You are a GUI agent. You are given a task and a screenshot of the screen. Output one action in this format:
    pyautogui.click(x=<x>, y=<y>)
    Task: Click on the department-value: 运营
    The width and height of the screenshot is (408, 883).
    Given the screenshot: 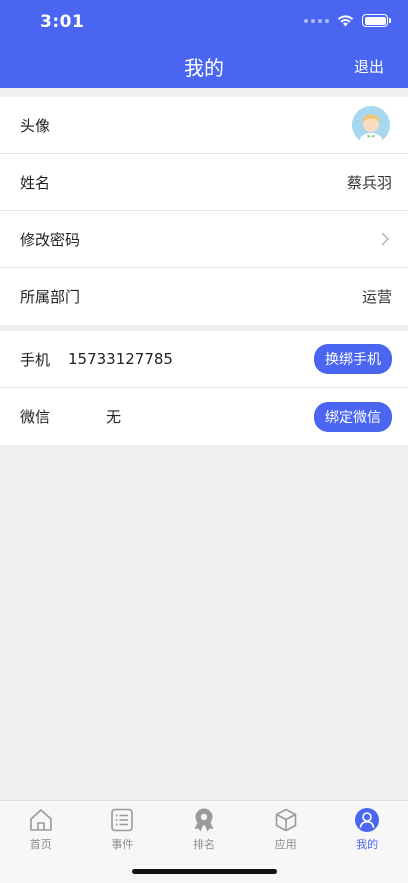 What is the action you would take?
    pyautogui.click(x=376, y=297)
    